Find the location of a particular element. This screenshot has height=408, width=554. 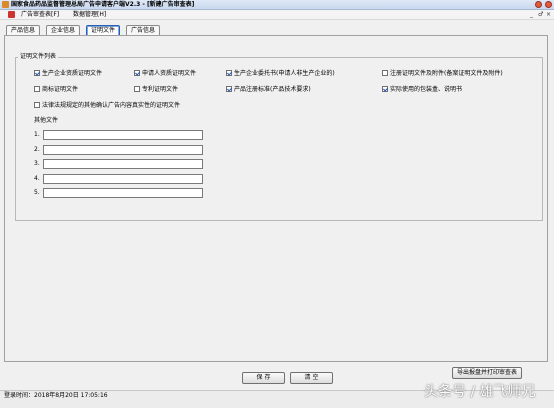

app-icon is located at coordinates (5, 4).